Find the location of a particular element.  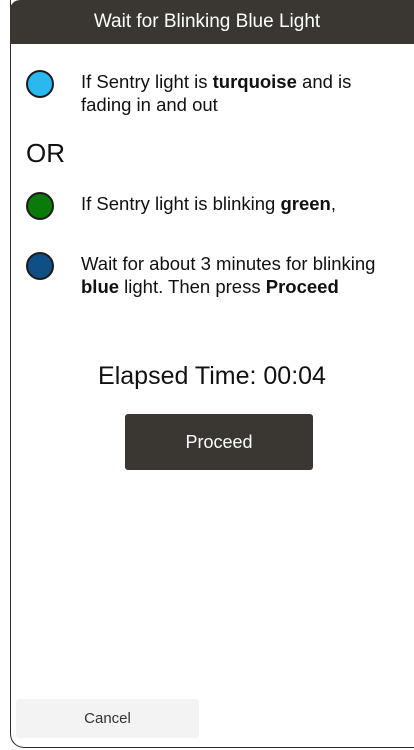

dialog-header: Wait for Blinking Blue Light is located at coordinates (212, 22).